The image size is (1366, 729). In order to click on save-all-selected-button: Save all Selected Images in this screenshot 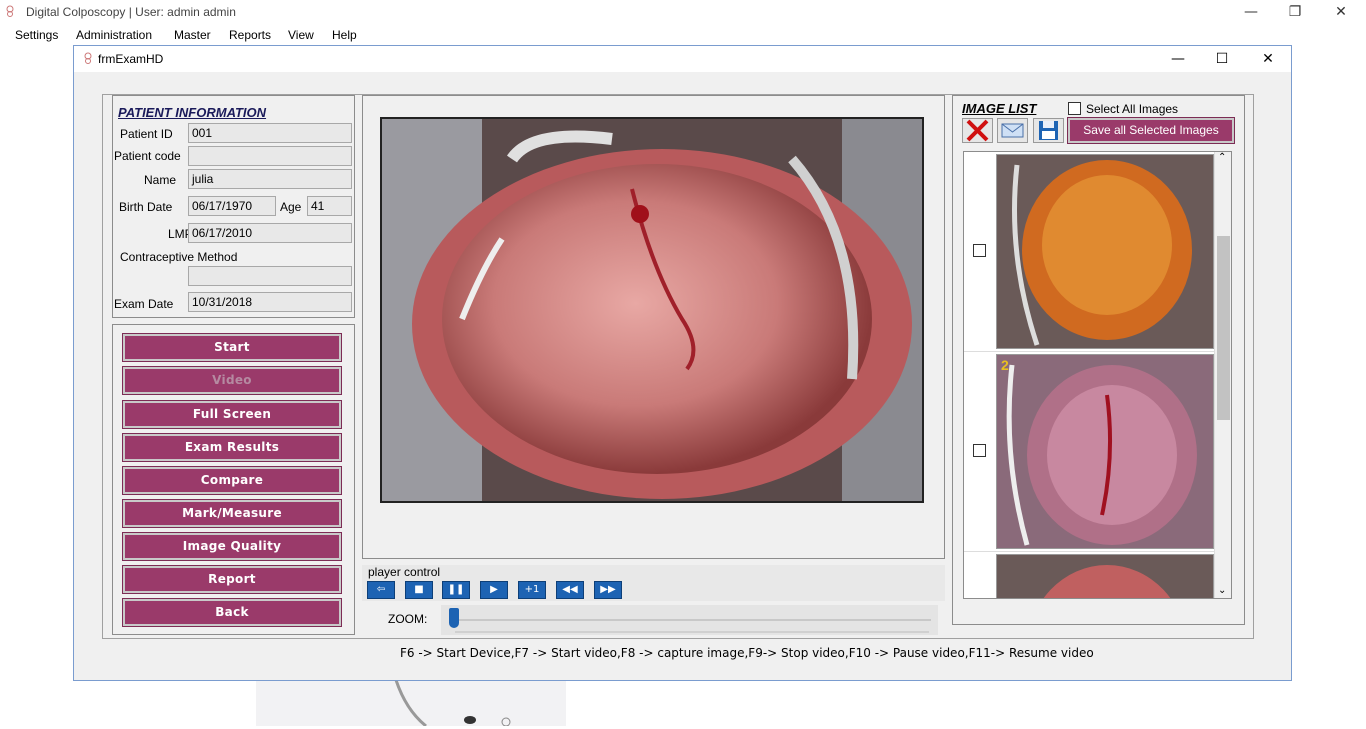, I will do `click(1151, 130)`.